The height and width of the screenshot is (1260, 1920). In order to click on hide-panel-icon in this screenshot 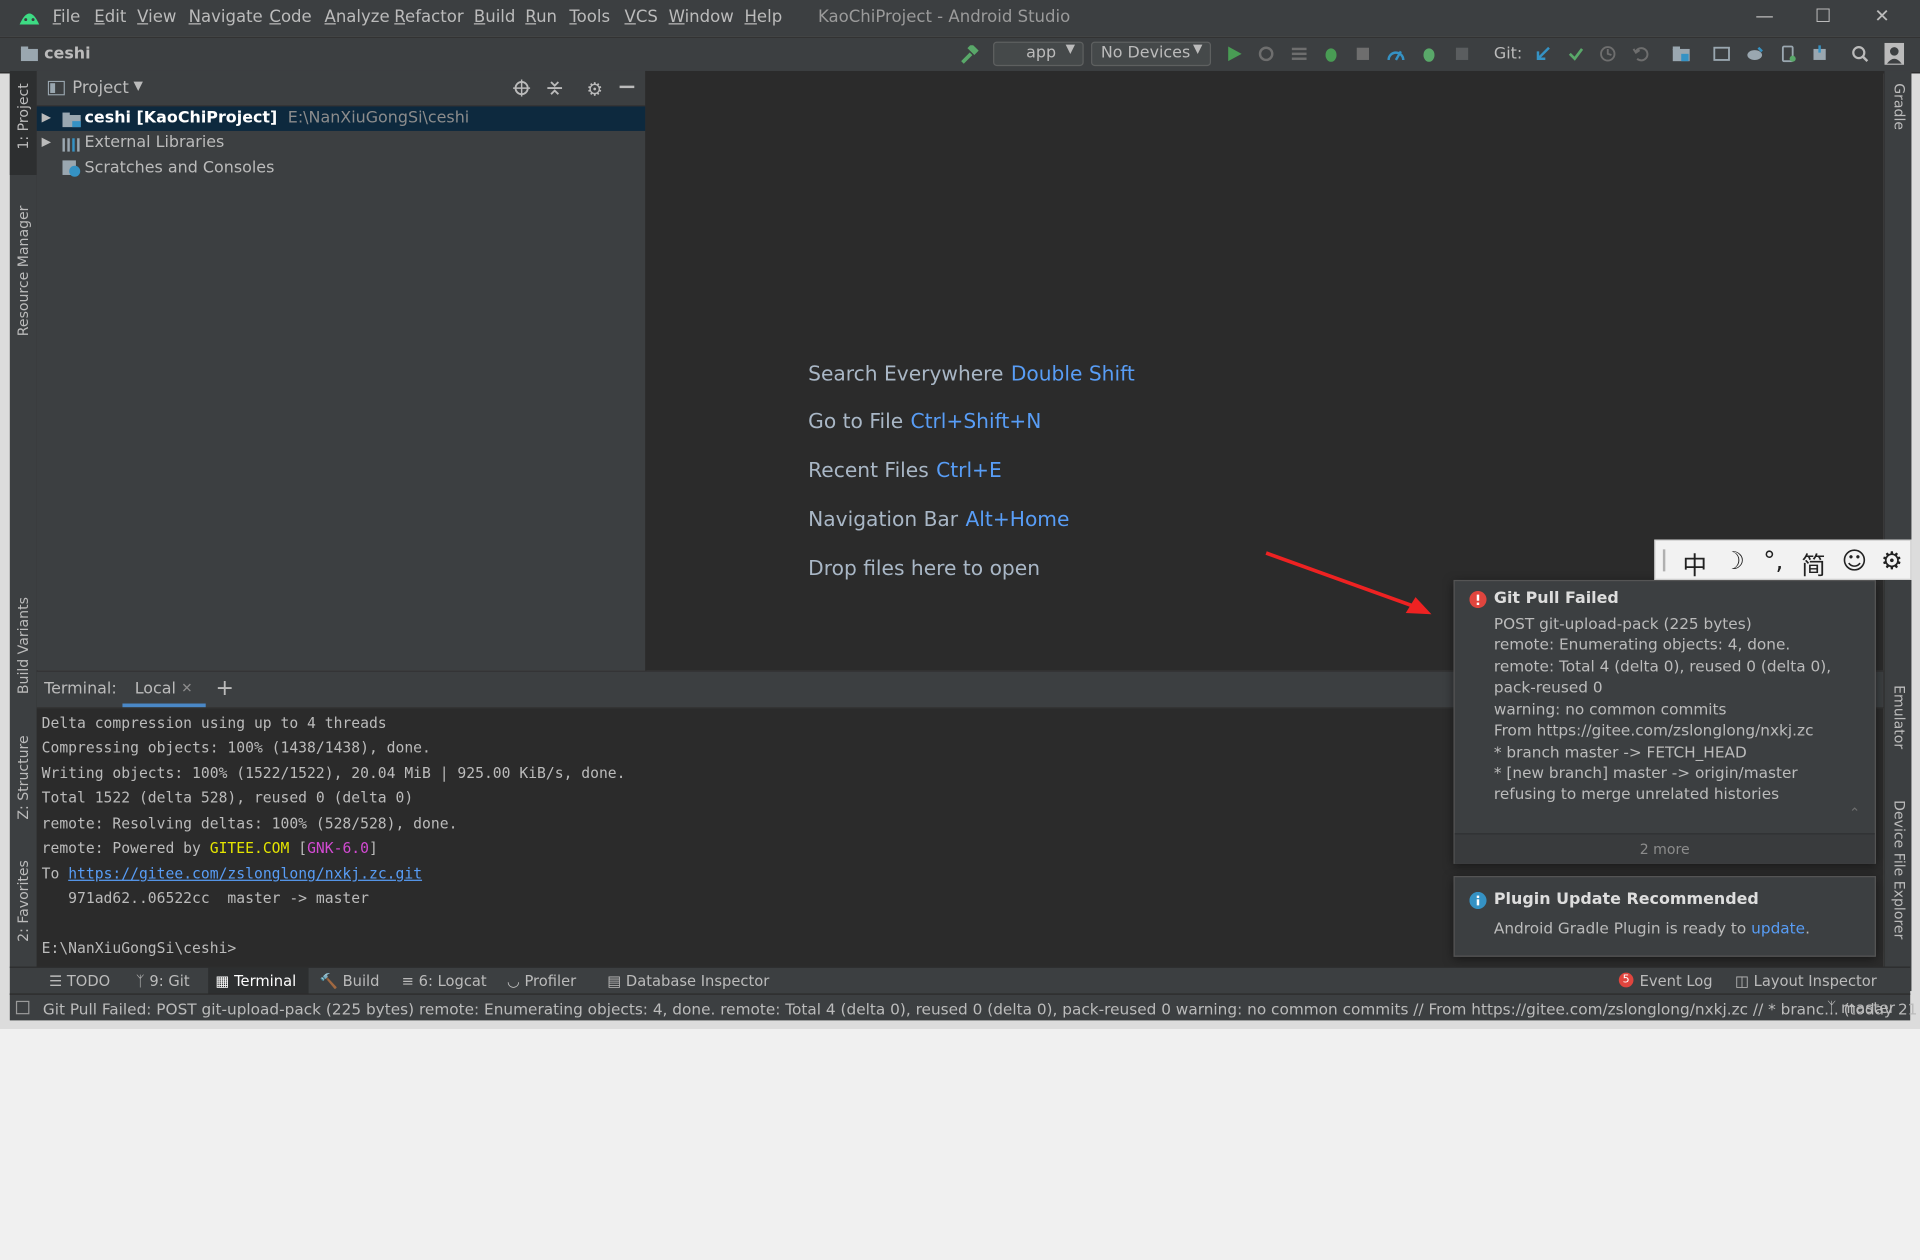, I will do `click(627, 87)`.